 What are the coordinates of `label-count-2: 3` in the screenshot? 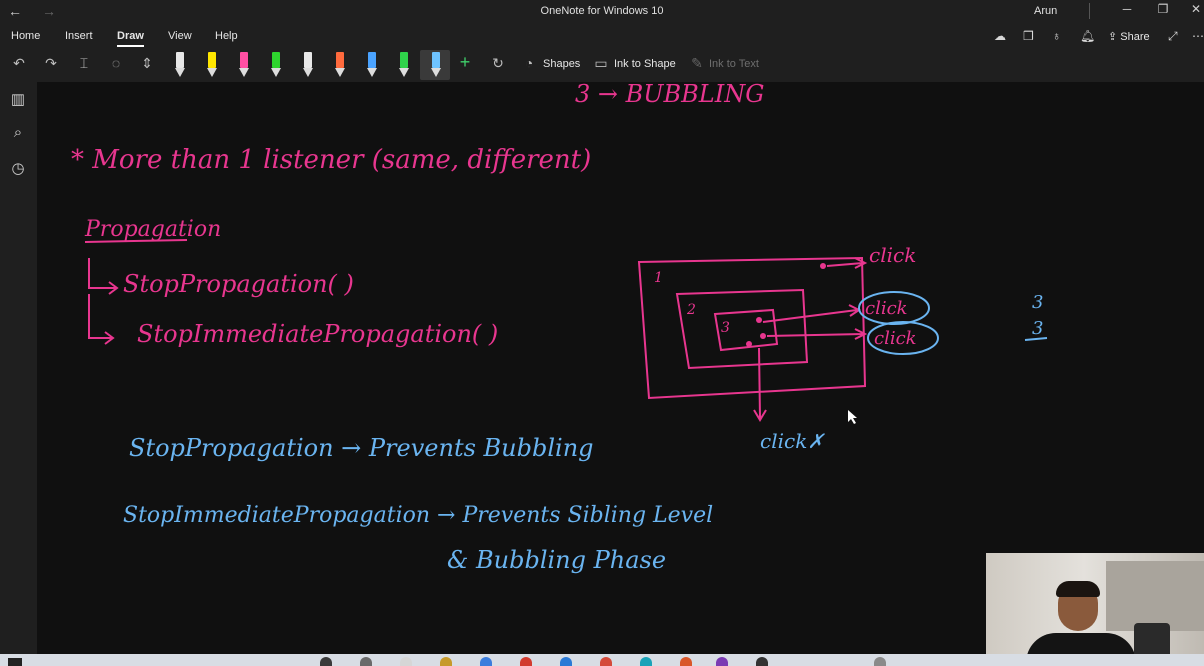 It's located at (1037, 328).